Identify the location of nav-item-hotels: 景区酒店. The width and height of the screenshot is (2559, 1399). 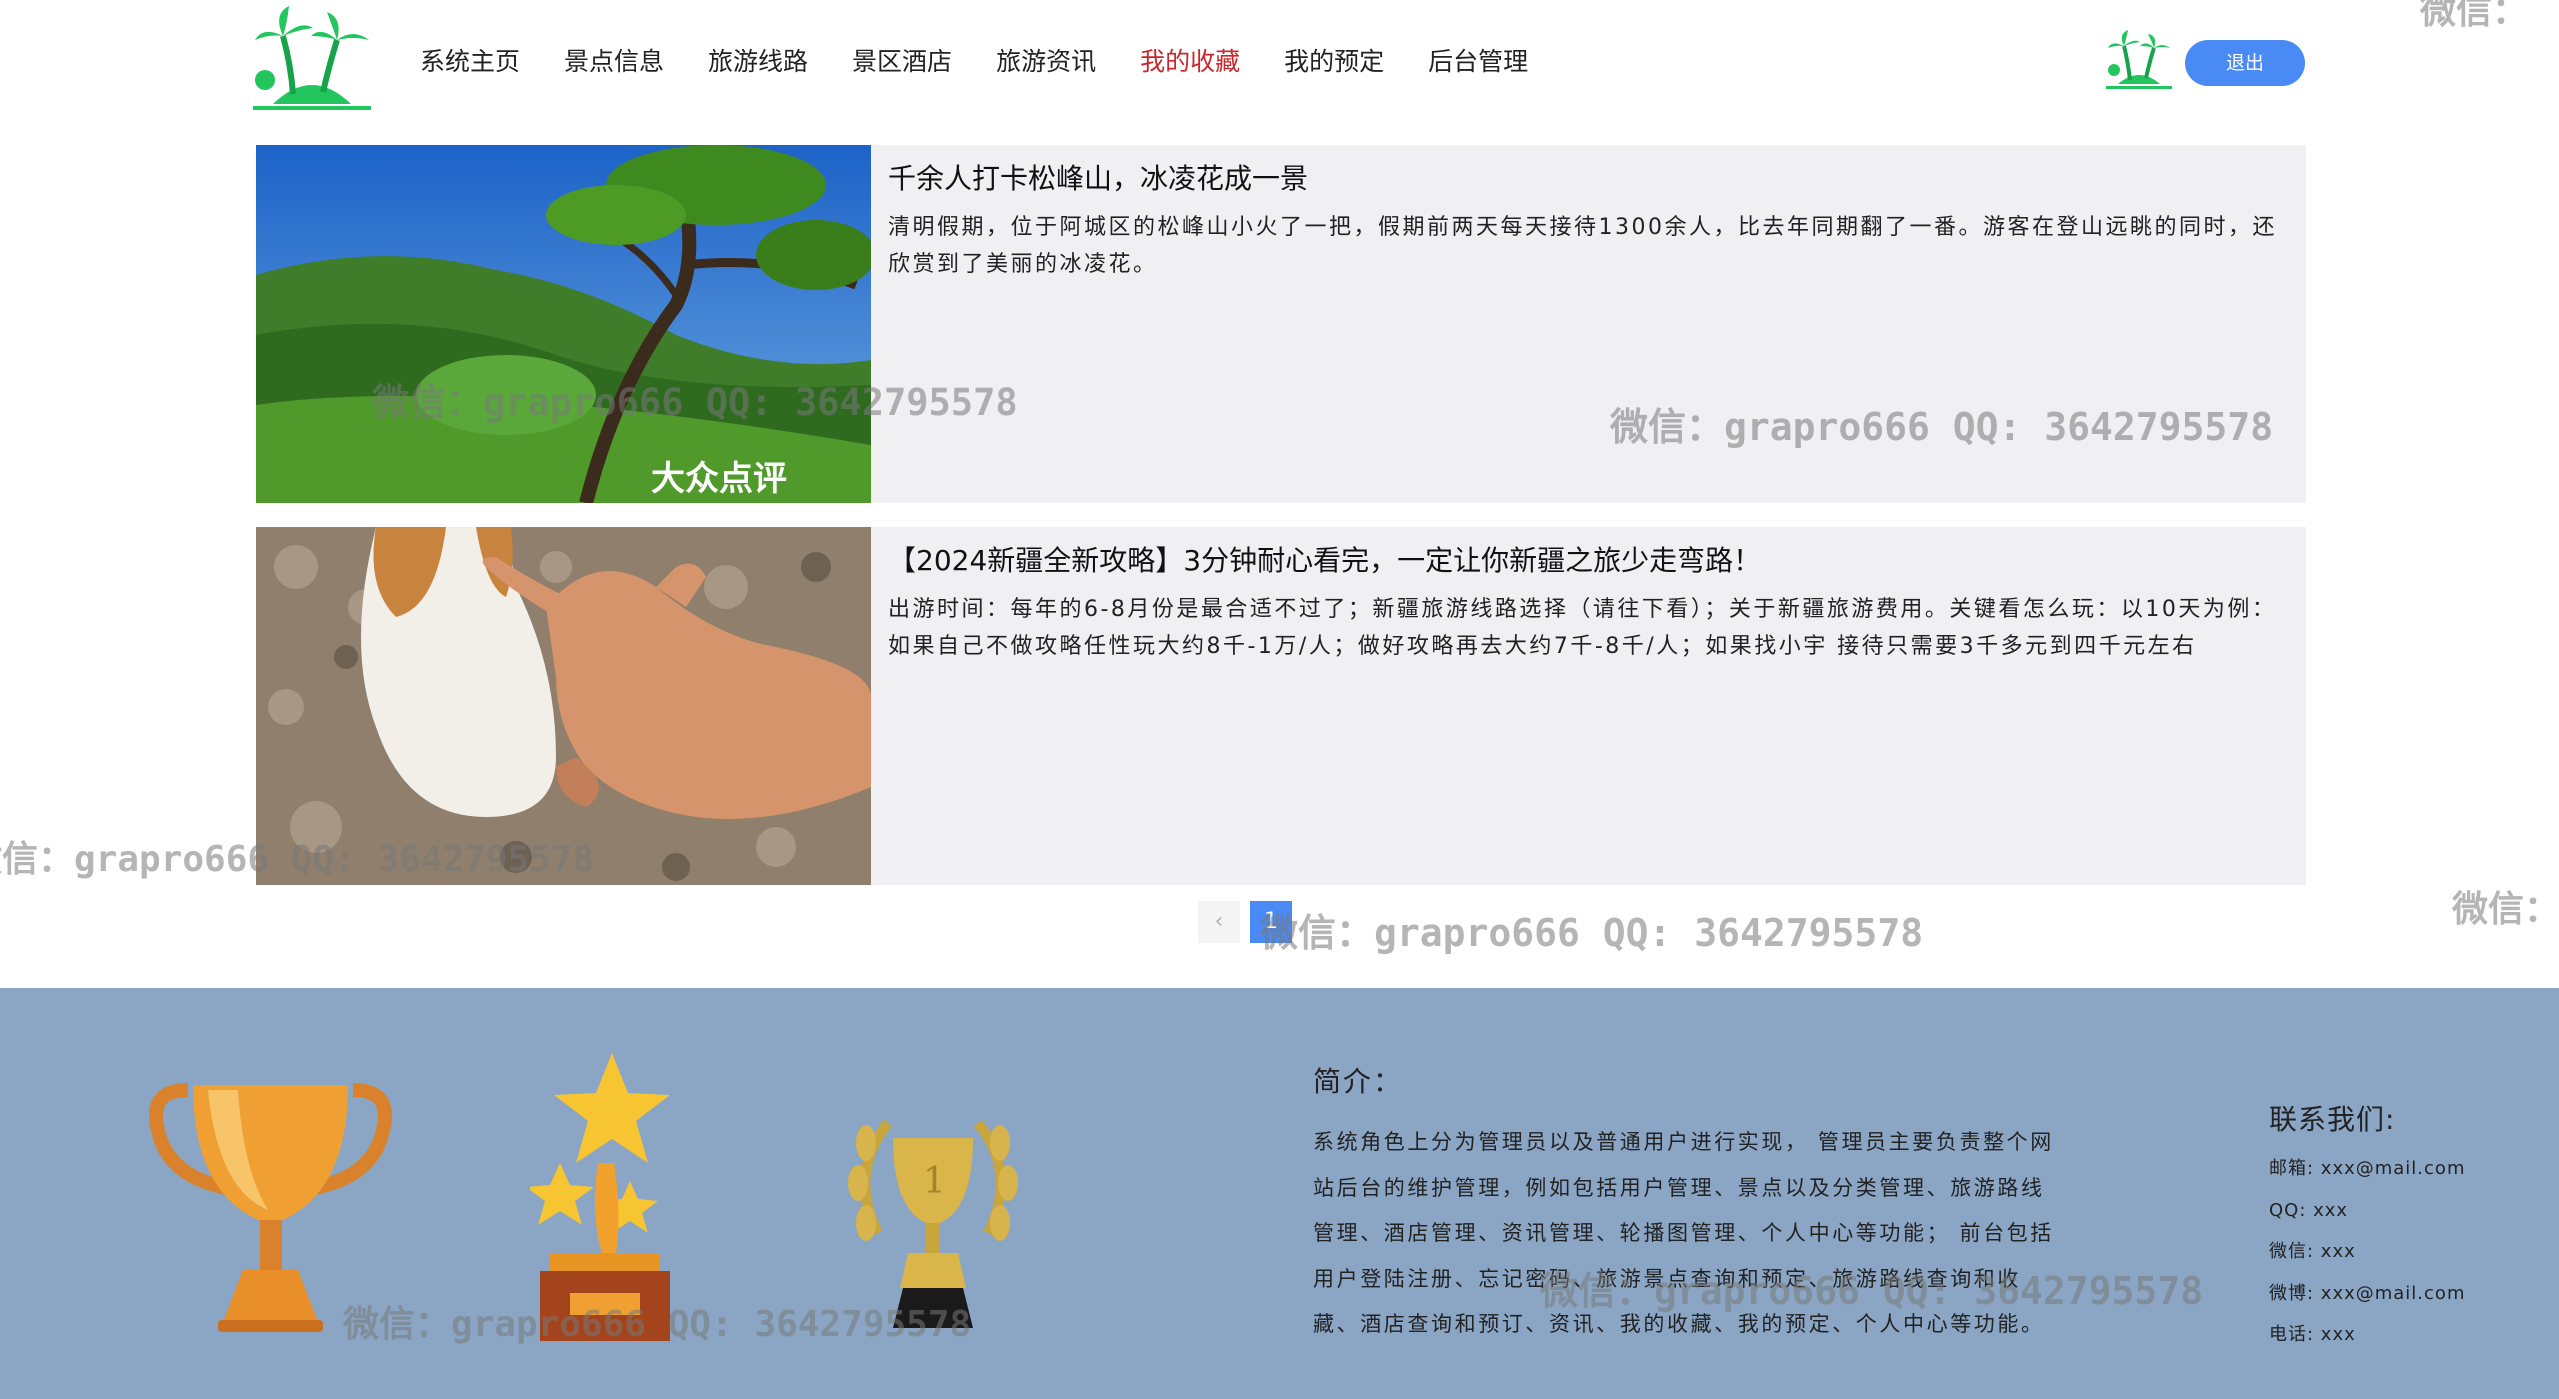
(902, 62).